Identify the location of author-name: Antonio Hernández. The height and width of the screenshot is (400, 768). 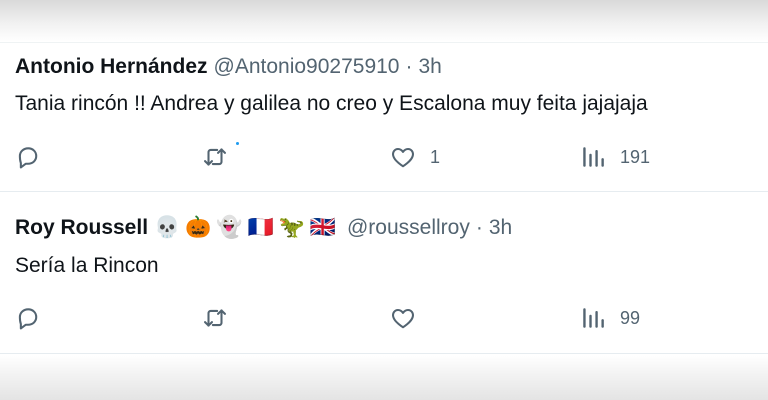
(111, 67).